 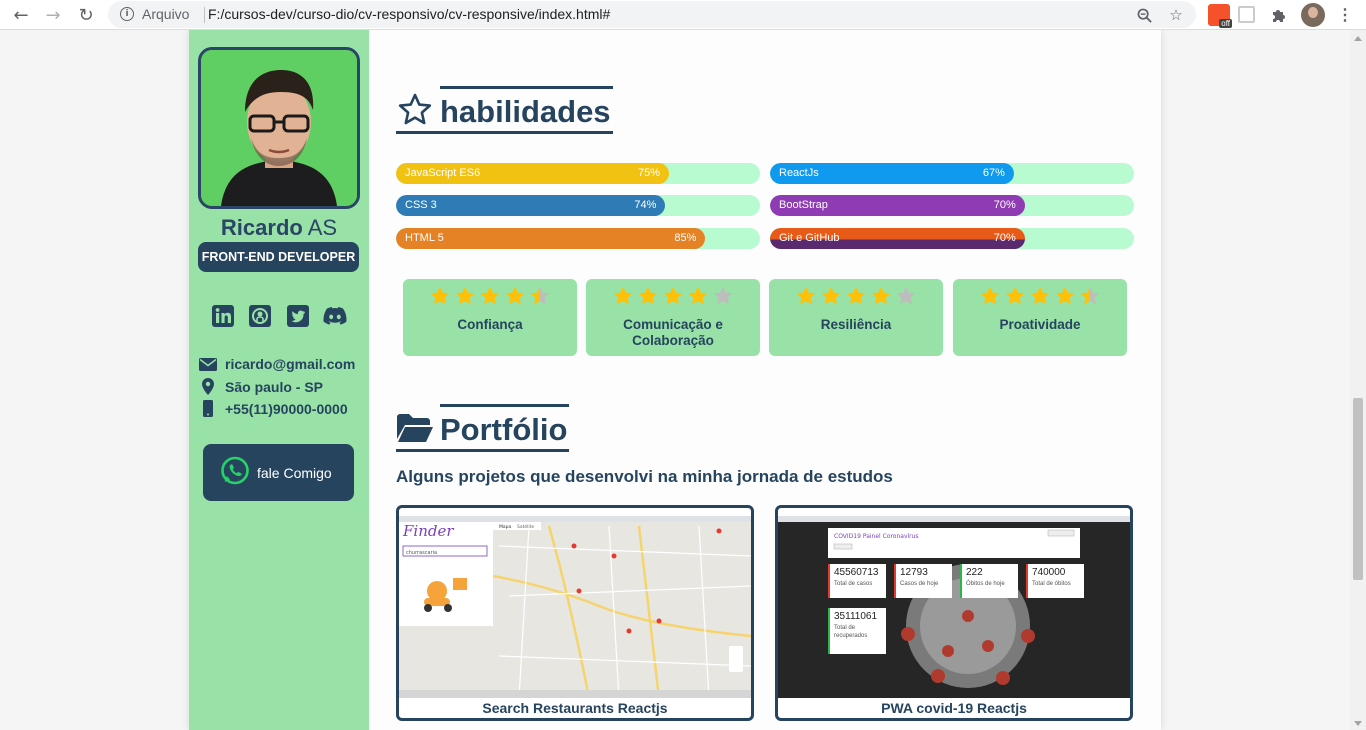 What do you see at coordinates (1358, 723) in the screenshot?
I see `scroll-down-arrow-icon` at bounding box center [1358, 723].